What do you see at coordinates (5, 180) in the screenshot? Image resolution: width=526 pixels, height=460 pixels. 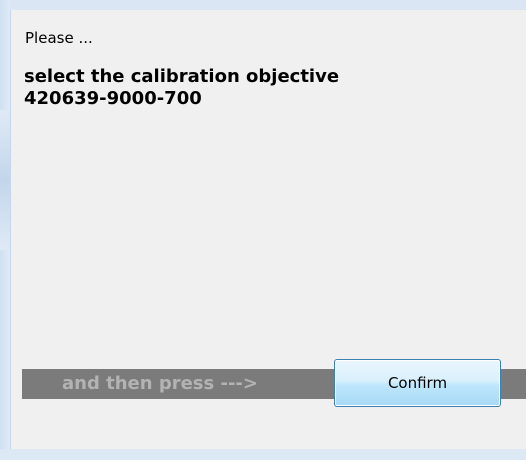 I see `window-frame-accent` at bounding box center [5, 180].